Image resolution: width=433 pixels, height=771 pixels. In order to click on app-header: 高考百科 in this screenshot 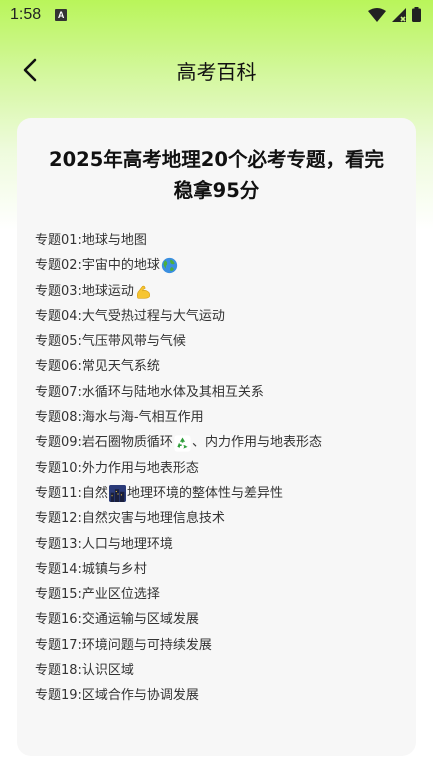, I will do `click(216, 70)`.